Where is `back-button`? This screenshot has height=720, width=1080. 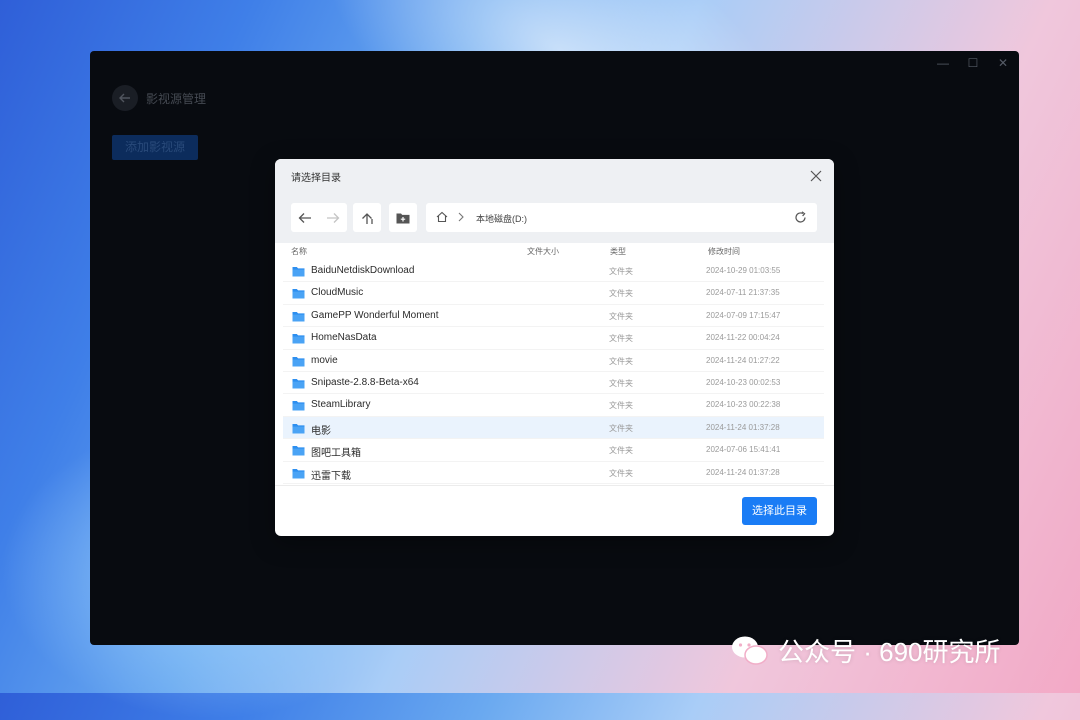 back-button is located at coordinates (125, 98).